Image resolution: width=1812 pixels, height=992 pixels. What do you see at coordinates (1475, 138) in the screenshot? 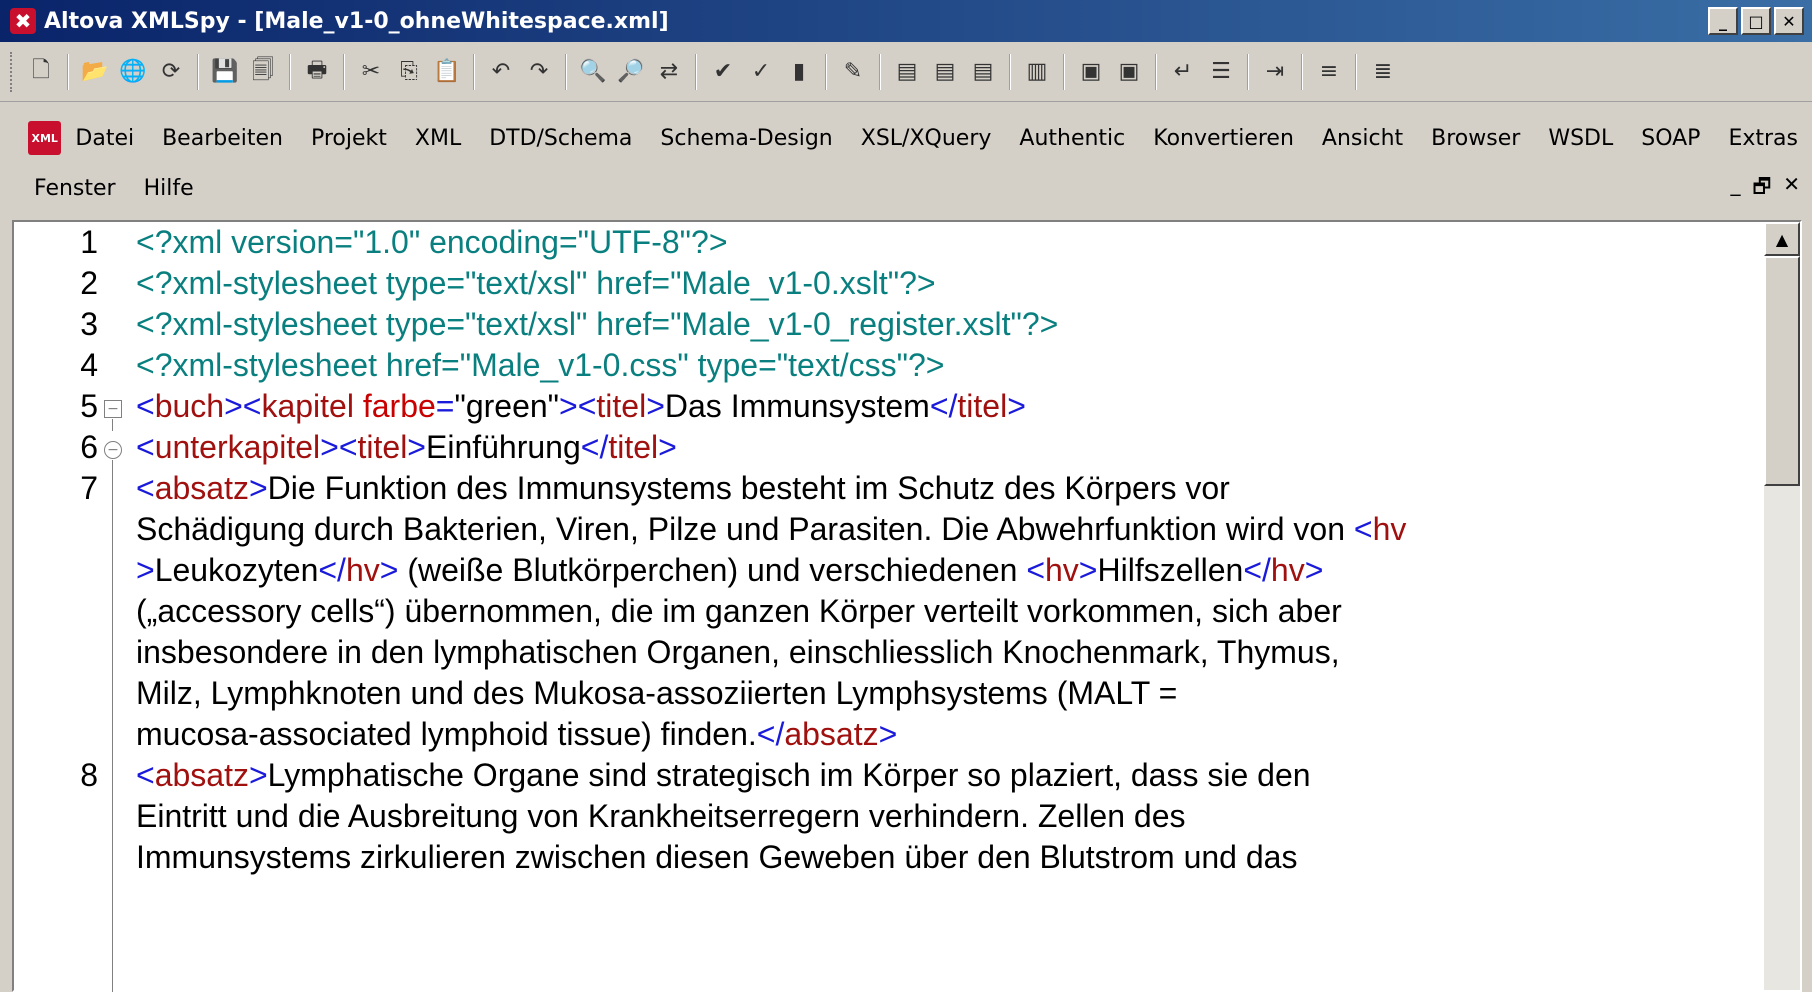
I see `menu-browser: Browser` at bounding box center [1475, 138].